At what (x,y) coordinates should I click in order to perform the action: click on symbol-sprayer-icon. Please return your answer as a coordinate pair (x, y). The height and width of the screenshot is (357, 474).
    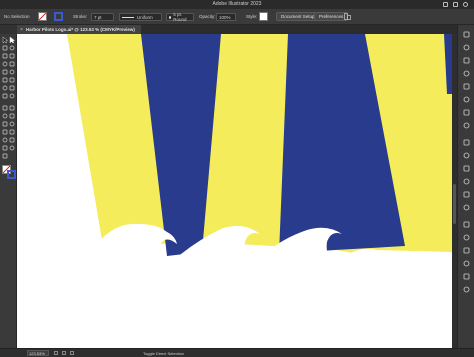
    Looking at the image, I should click on (12, 132).